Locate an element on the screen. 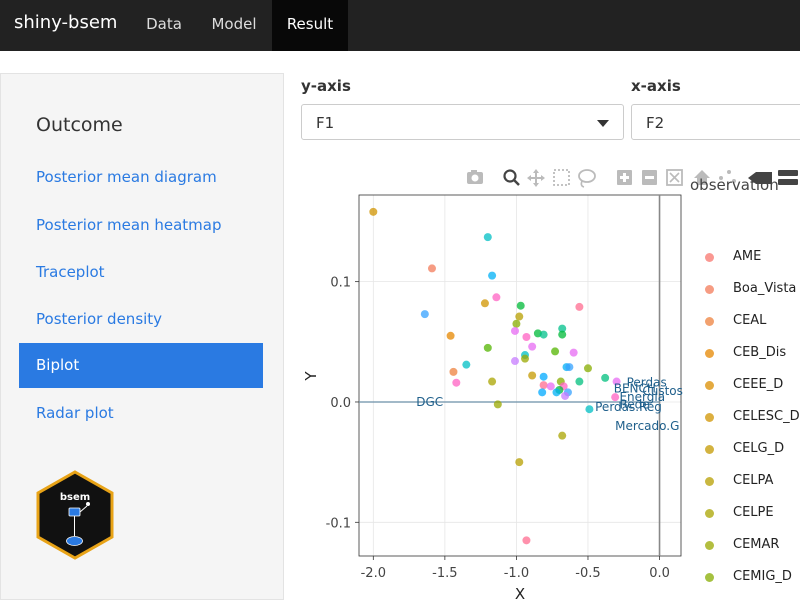 The image size is (800, 600). bsem-logo: bsem is located at coordinates (75, 518).